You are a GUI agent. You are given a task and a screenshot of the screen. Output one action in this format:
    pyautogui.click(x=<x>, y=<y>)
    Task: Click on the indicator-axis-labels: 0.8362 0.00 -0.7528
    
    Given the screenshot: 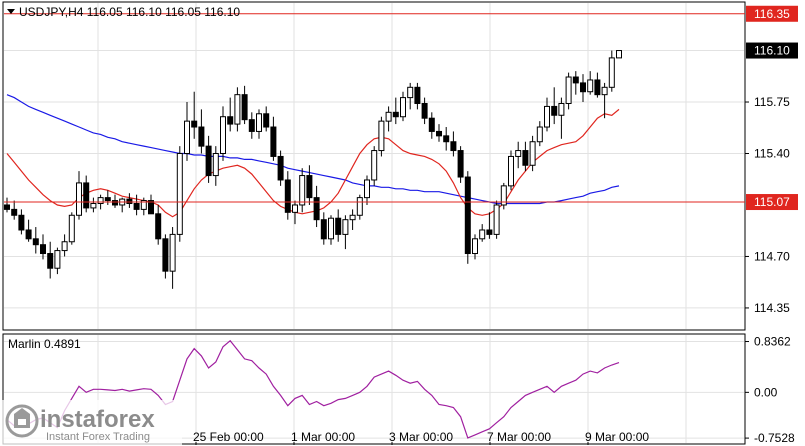 What is the action you would take?
    pyautogui.click(x=770, y=390)
    